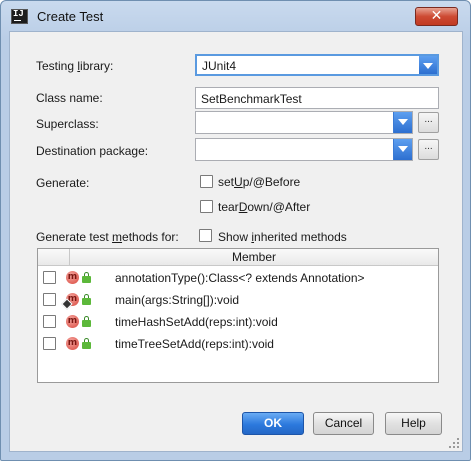 This screenshot has height=461, width=471. I want to click on setup-label: setUp/@Before, so click(259, 182).